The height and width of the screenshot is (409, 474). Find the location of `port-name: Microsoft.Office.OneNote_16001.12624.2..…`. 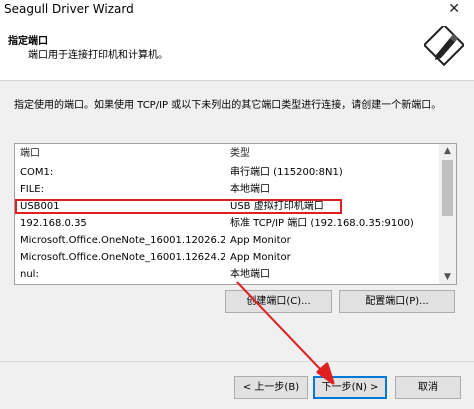

port-name: Microsoft.Office.OneNote_16001.12624.2..… is located at coordinates (122, 257).